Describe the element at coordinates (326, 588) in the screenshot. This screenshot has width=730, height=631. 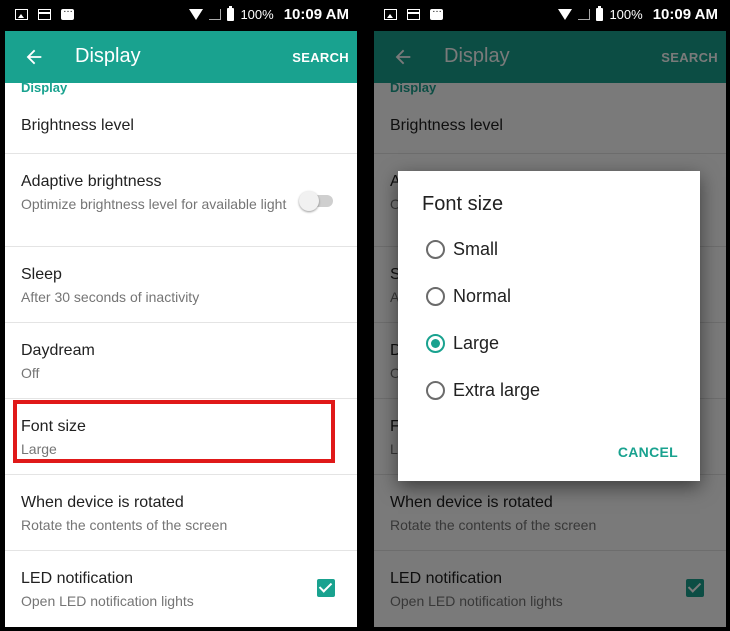
I see `led-notification-checkbox` at that location.